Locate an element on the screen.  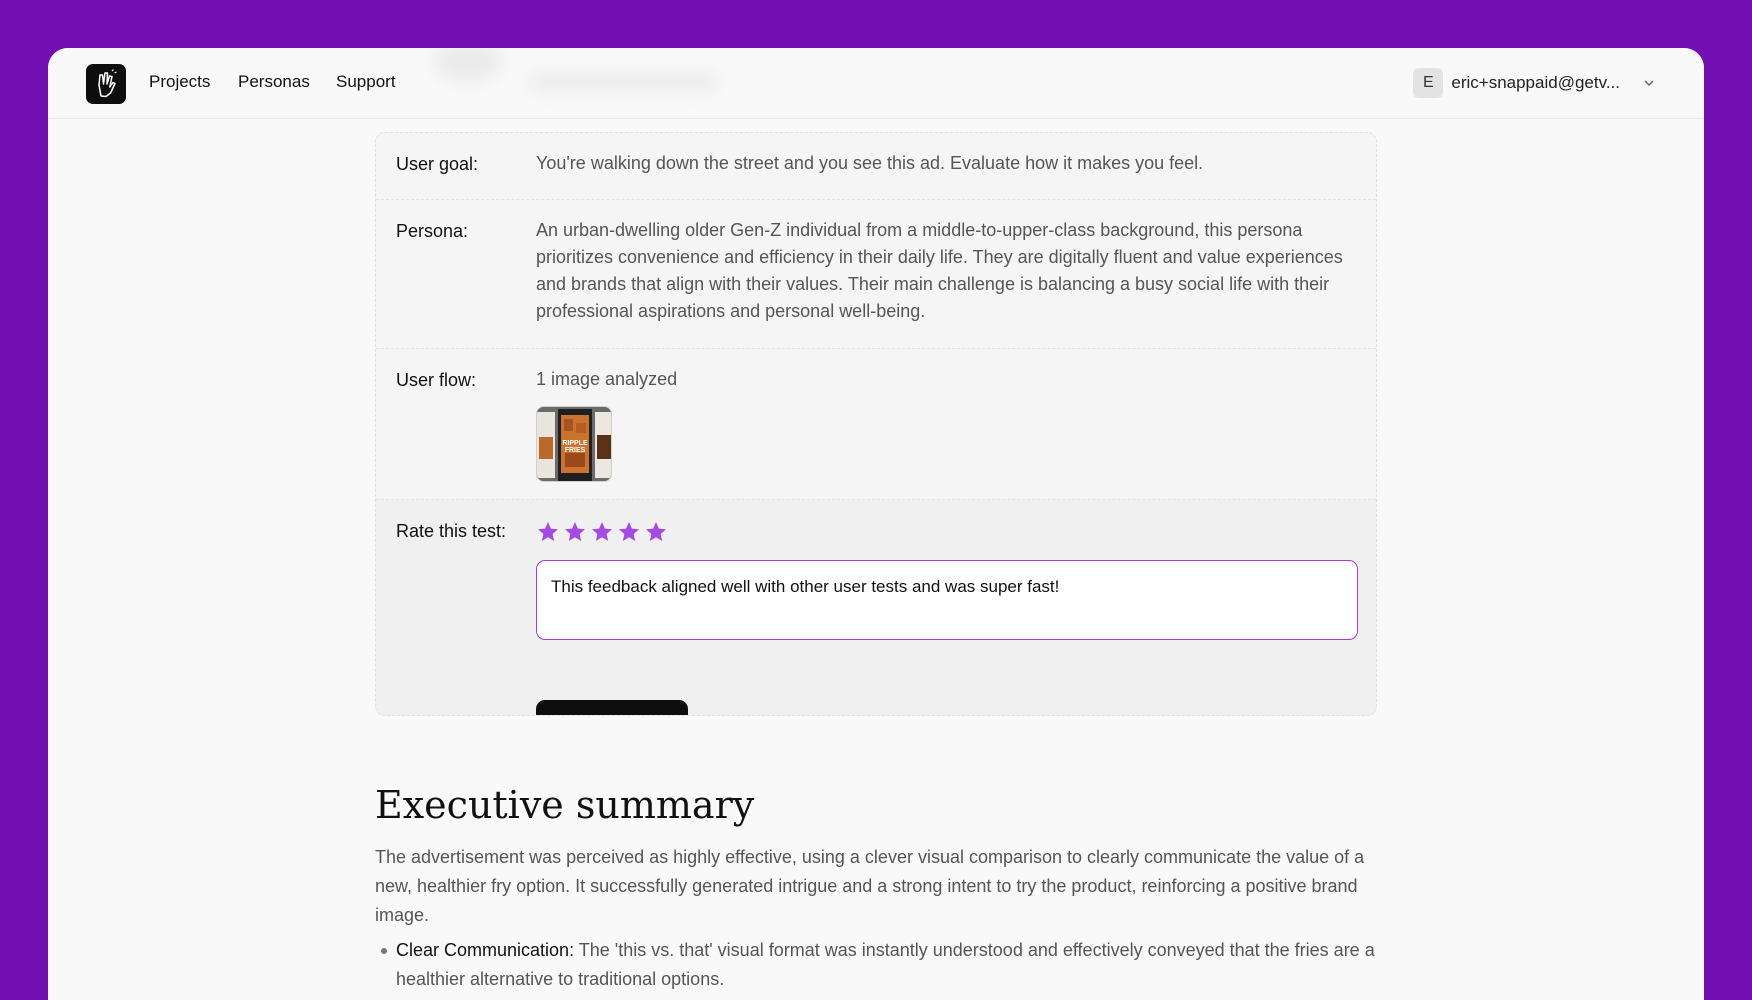
user-flow-row: User flow: 1 image analyzed is located at coordinates (876, 424).